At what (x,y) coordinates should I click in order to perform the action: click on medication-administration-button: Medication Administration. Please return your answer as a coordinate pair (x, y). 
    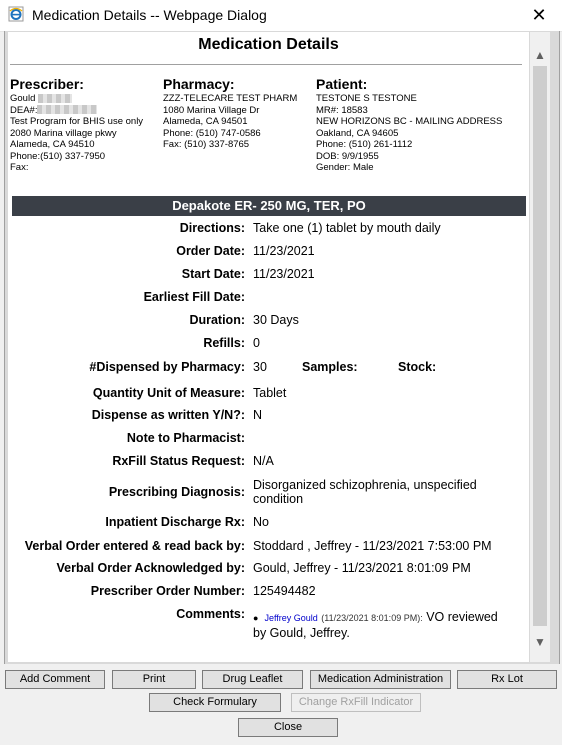
    Looking at the image, I should click on (380, 679).